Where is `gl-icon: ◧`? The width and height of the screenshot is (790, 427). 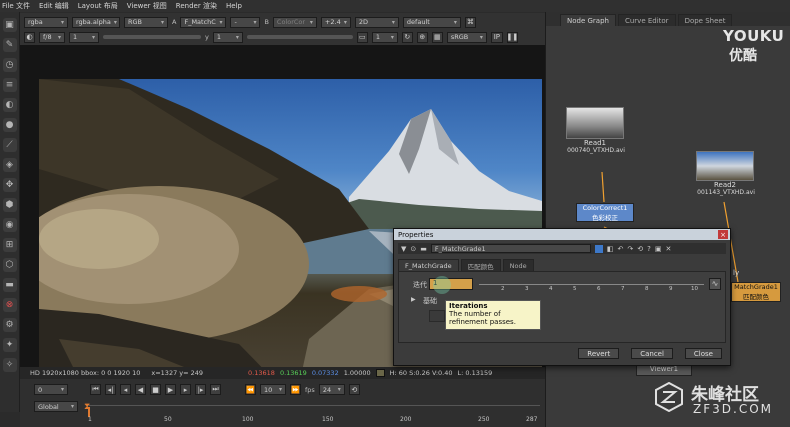 gl-icon: ◧ is located at coordinates (610, 249).